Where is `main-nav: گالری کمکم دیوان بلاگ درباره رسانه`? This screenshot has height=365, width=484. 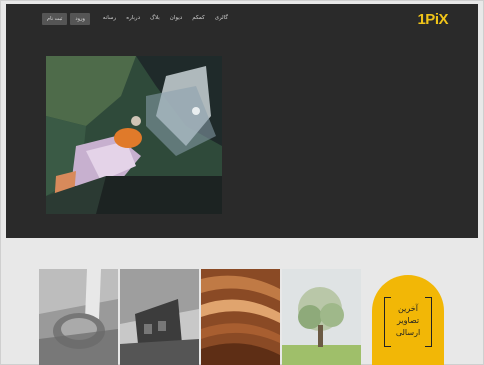 main-nav: گالری کمکم دیوان بلاگ درباره رسانه is located at coordinates (165, 18).